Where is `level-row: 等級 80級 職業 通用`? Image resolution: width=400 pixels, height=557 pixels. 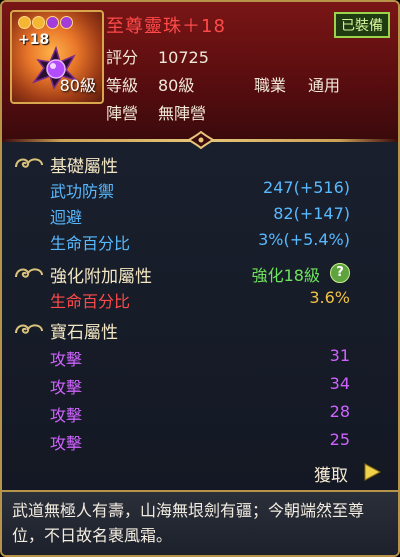
level-row: 等級 80級 職業 通用 is located at coordinates (251, 84).